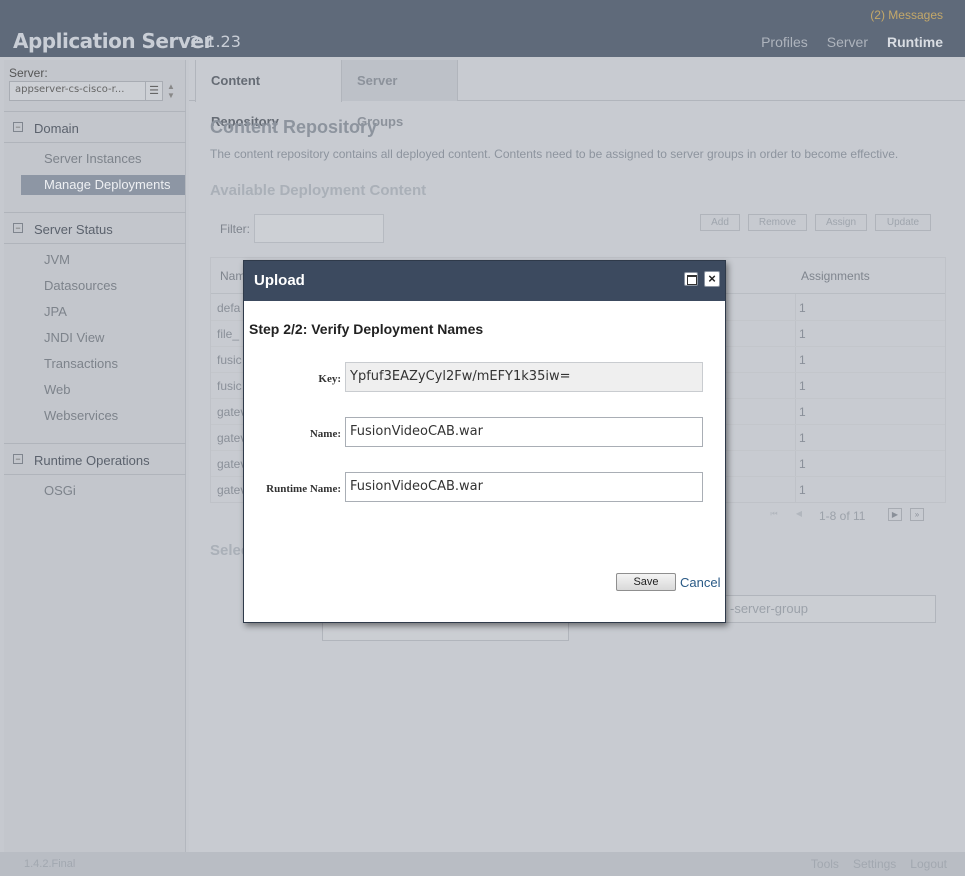  What do you see at coordinates (303, 489) in the screenshot?
I see `runtime-name-label: Runtime Name:` at bounding box center [303, 489].